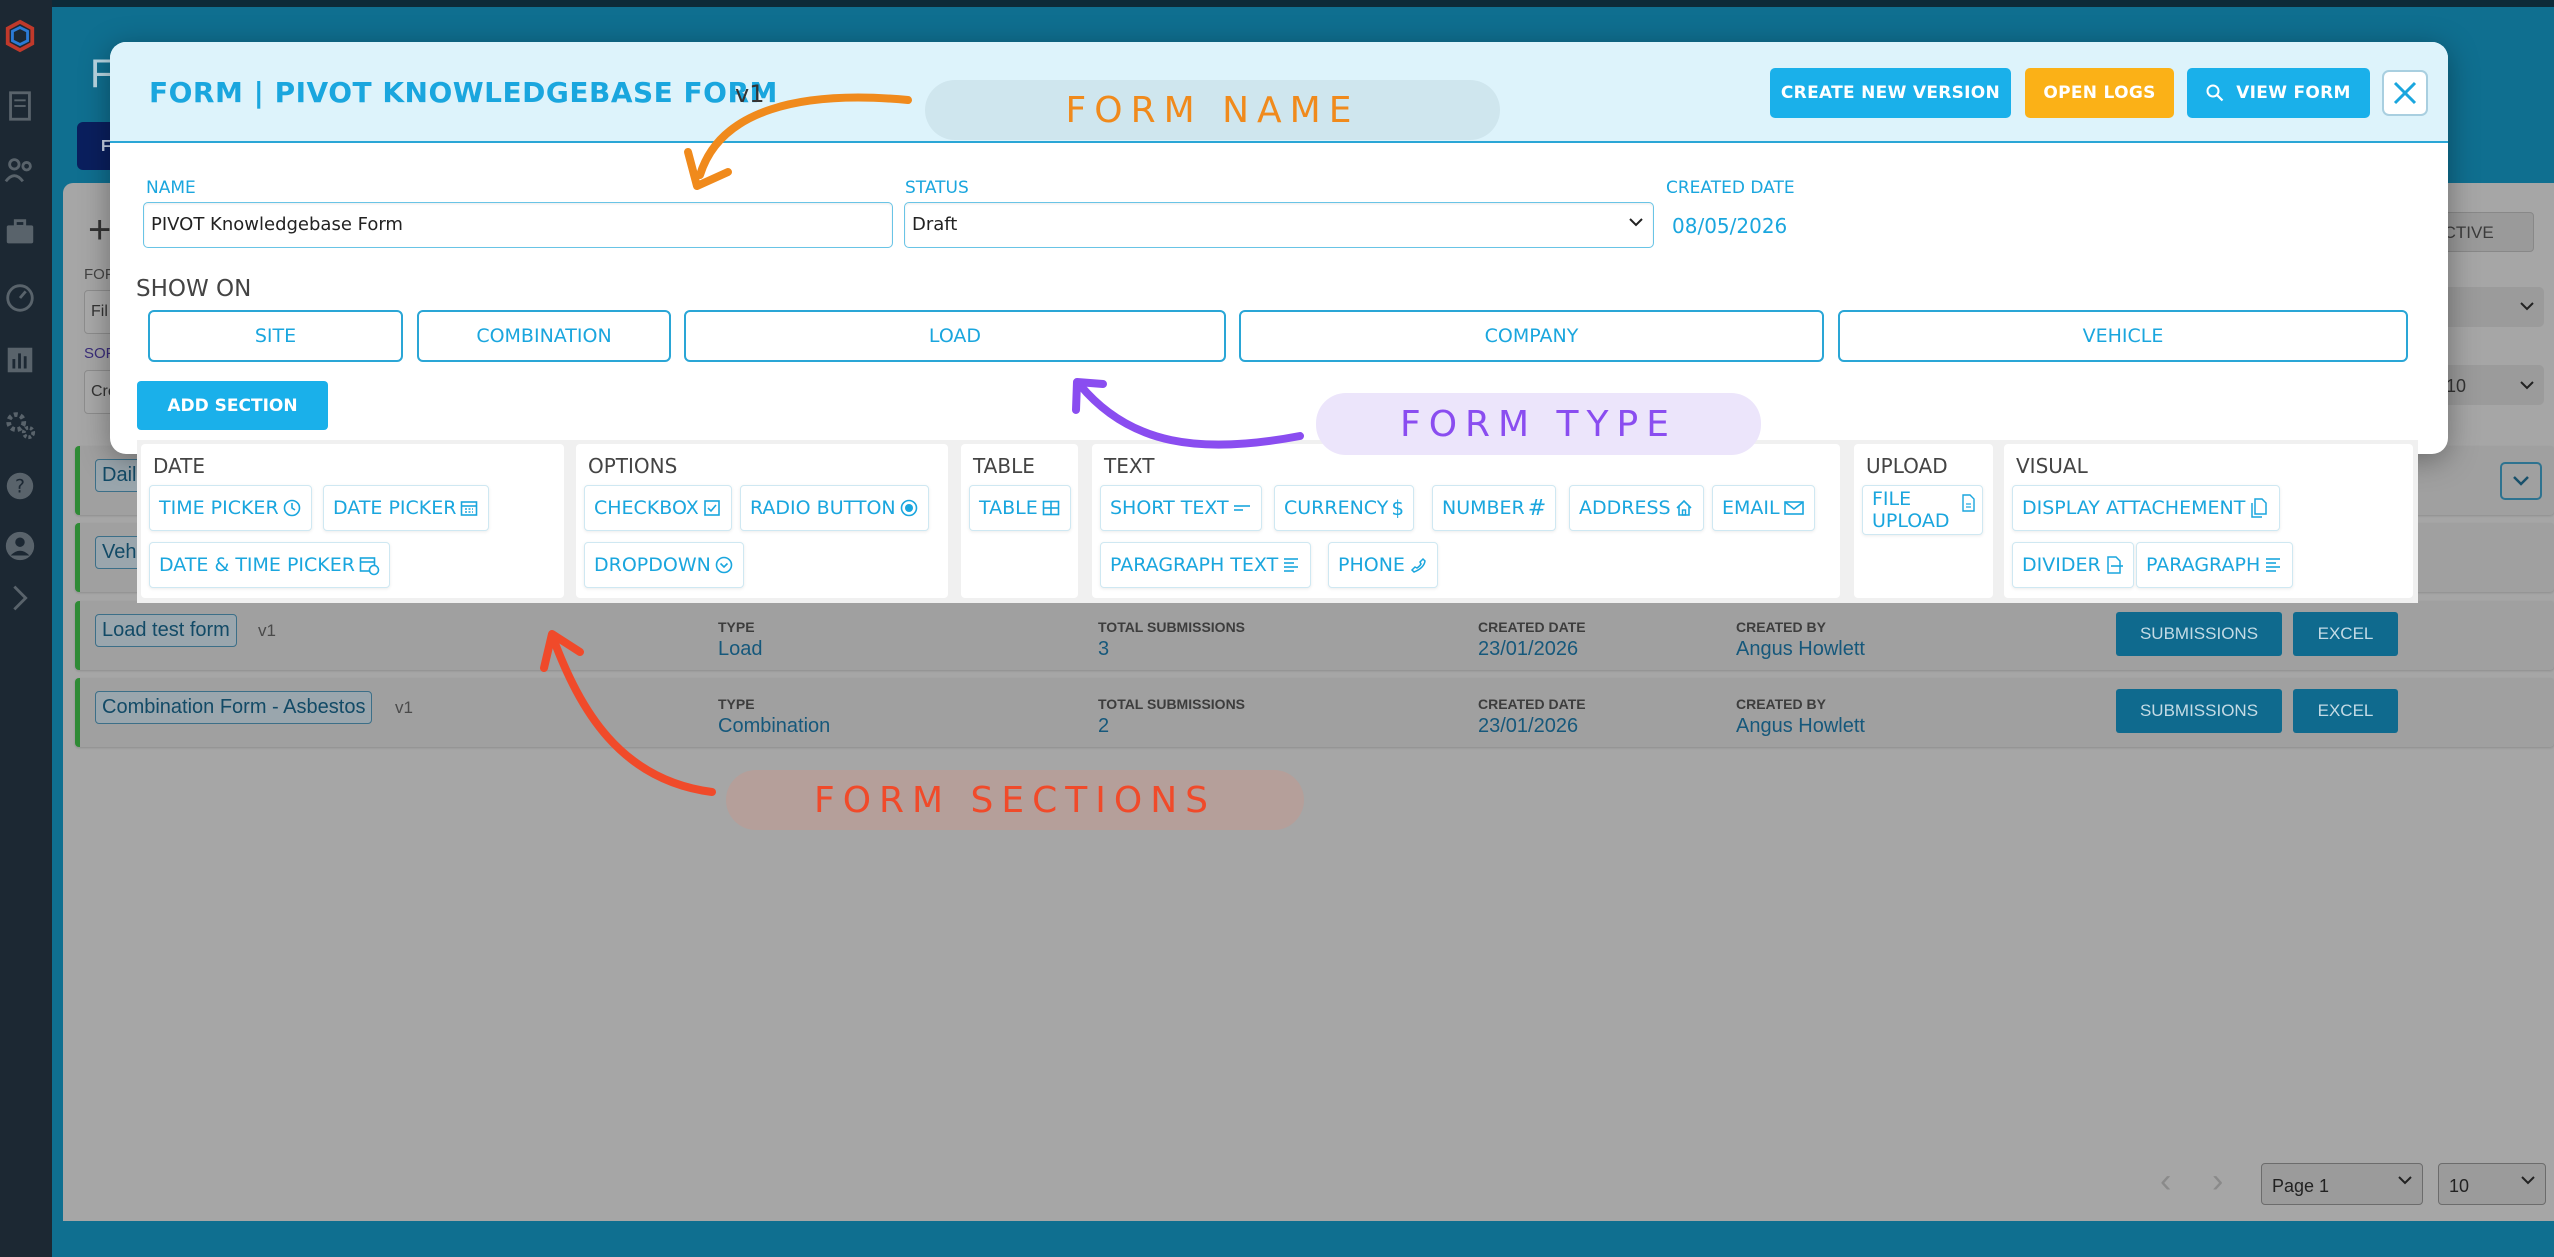 The width and height of the screenshot is (2554, 1257). What do you see at coordinates (1794, 508) in the screenshot?
I see `envelope-icon` at bounding box center [1794, 508].